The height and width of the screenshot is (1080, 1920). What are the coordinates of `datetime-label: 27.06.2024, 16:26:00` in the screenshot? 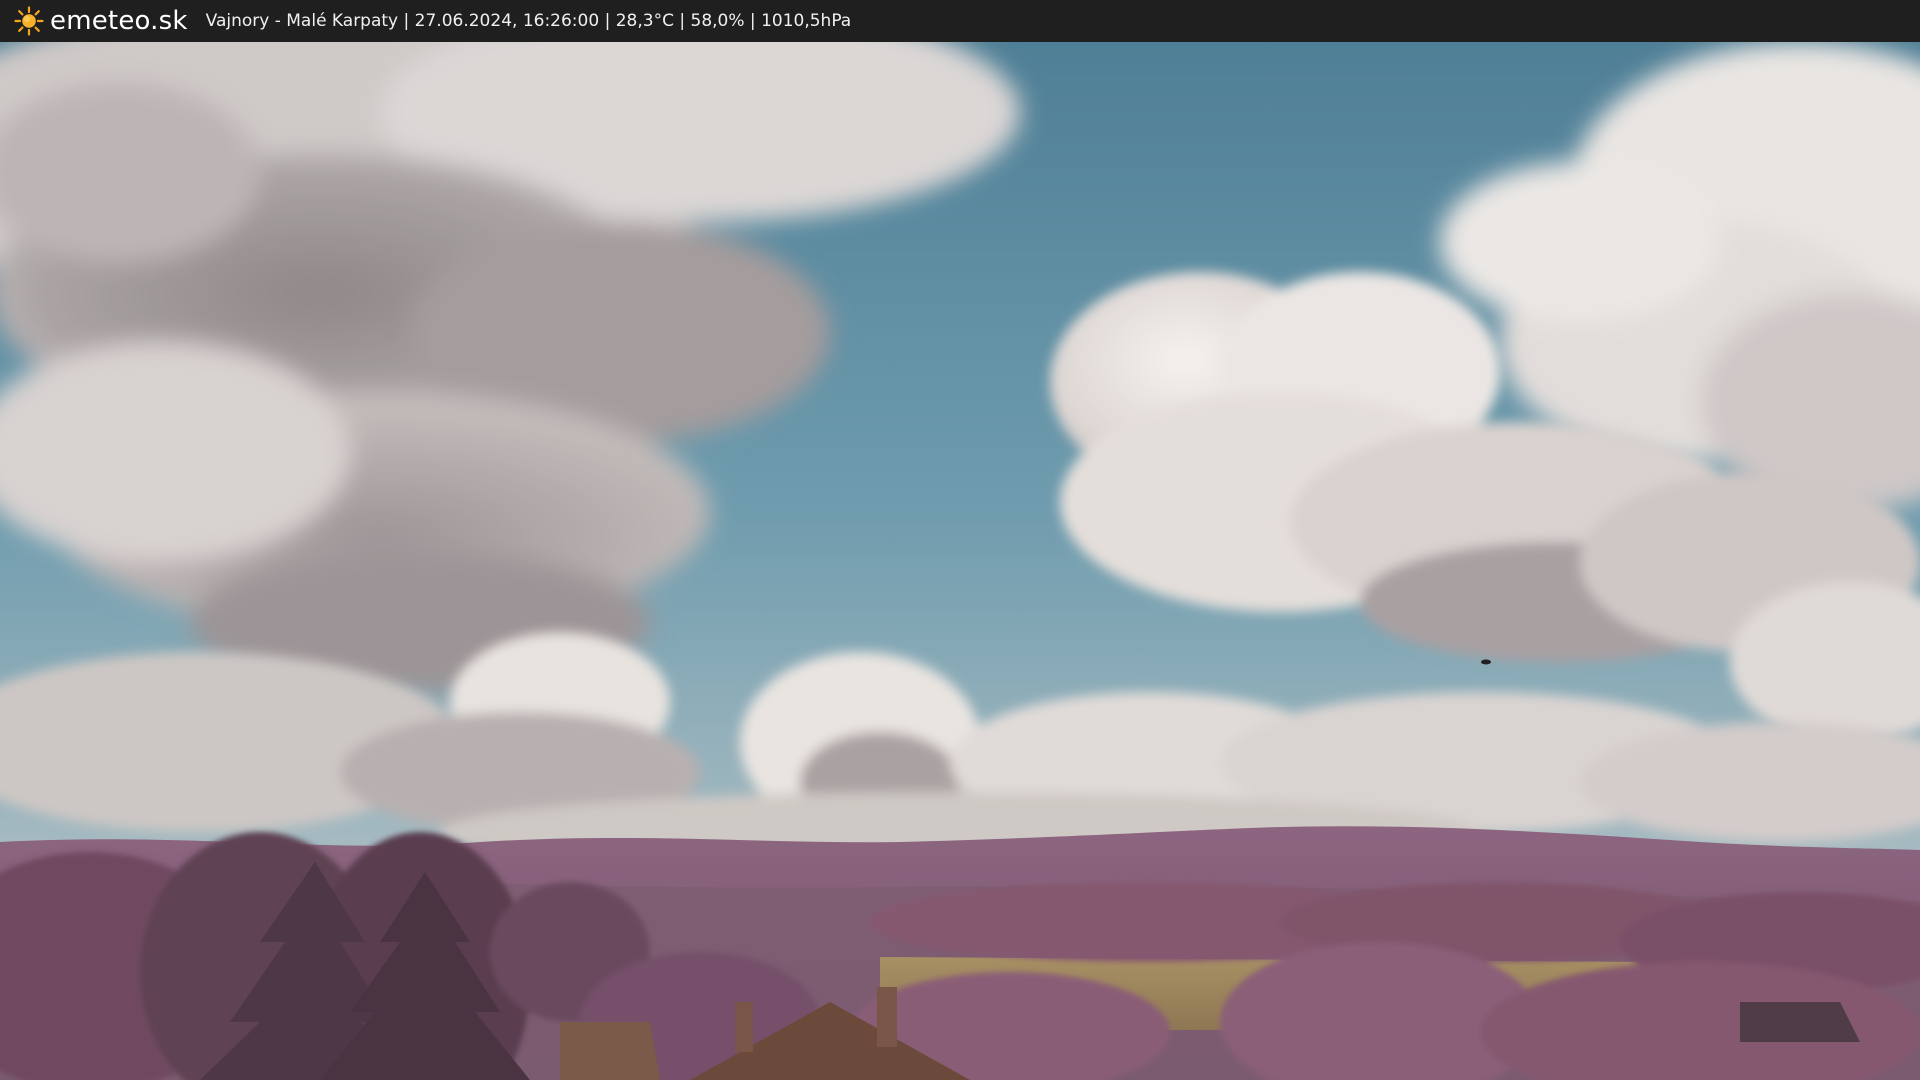 It's located at (507, 21).